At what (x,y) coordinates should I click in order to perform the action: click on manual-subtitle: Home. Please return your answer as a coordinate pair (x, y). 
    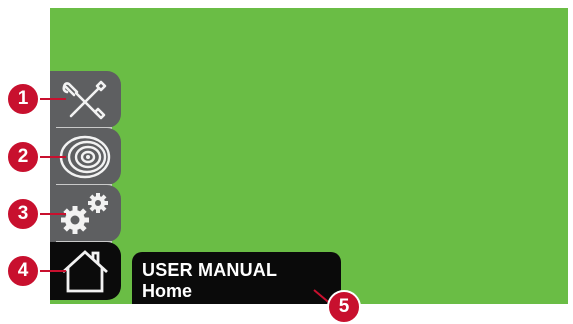
    Looking at the image, I should click on (167, 291).